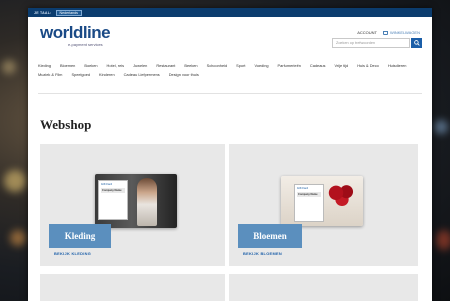 This screenshot has height=301, width=450. Describe the element at coordinates (270, 236) in the screenshot. I see `category-label: Bloemen` at that location.